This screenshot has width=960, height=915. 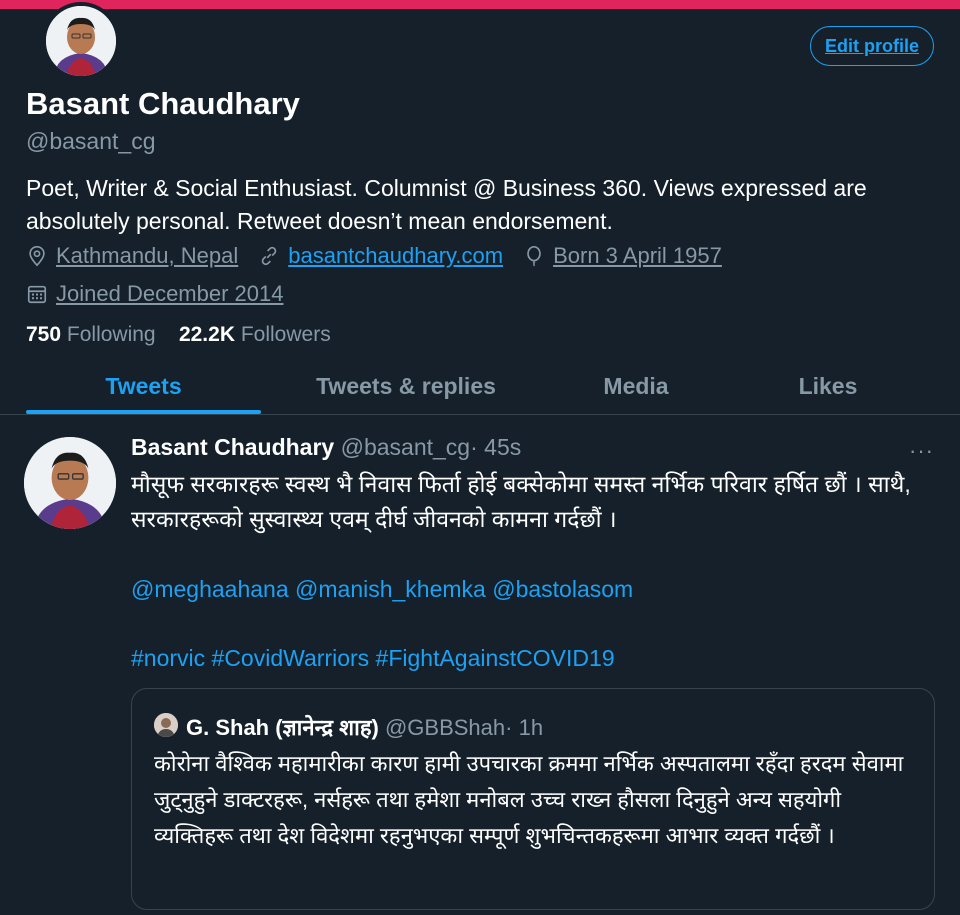 I want to click on profile-handle: @basant_cg, so click(x=91, y=141).